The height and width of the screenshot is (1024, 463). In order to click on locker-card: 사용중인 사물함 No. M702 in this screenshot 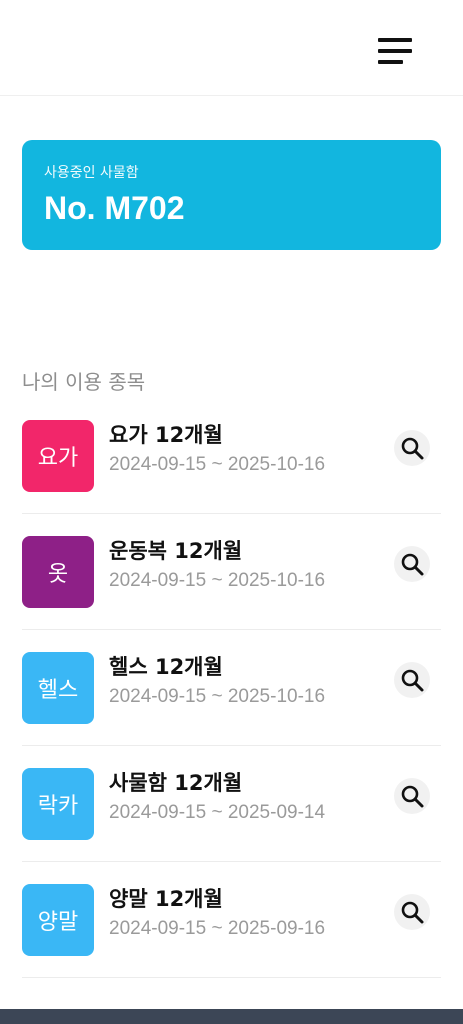, I will do `click(231, 195)`.